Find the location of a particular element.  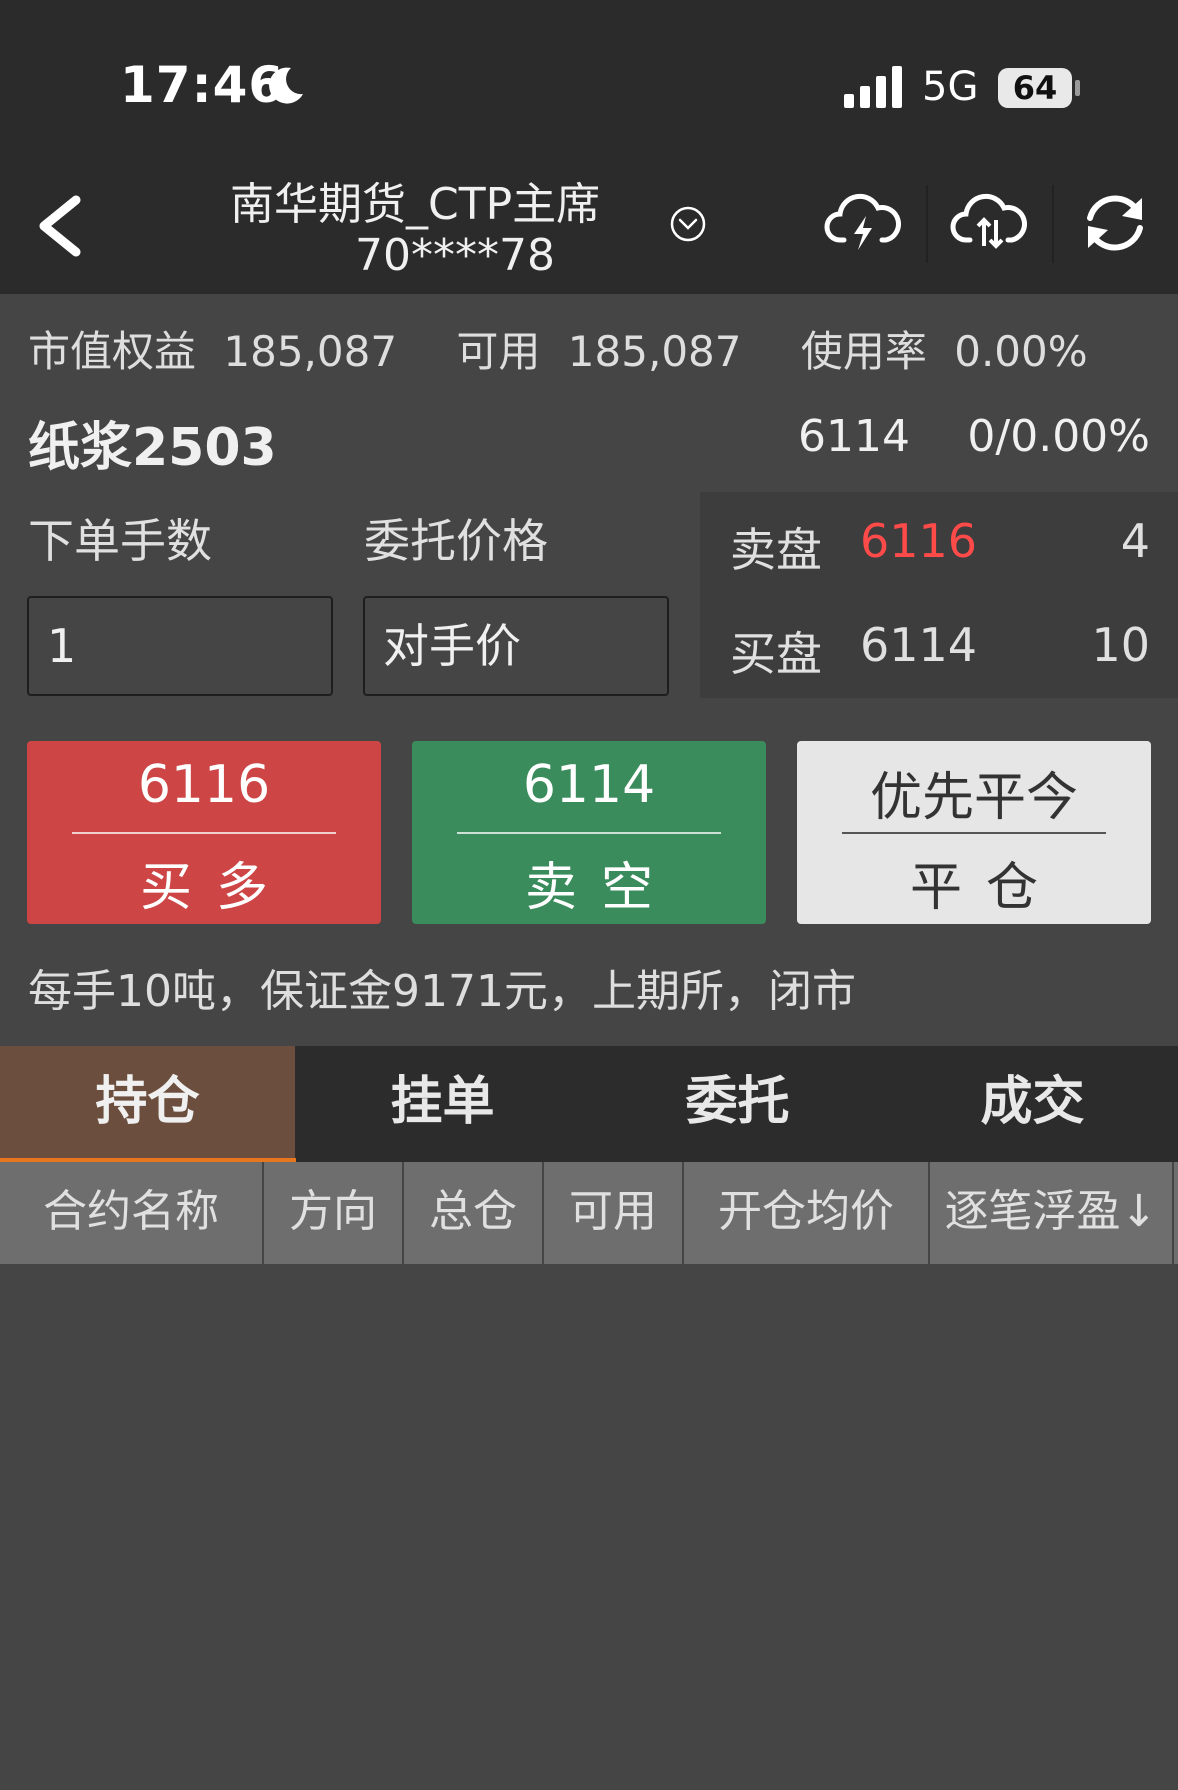

column-header-avg-price: 开仓均价 is located at coordinates (807, 1213).